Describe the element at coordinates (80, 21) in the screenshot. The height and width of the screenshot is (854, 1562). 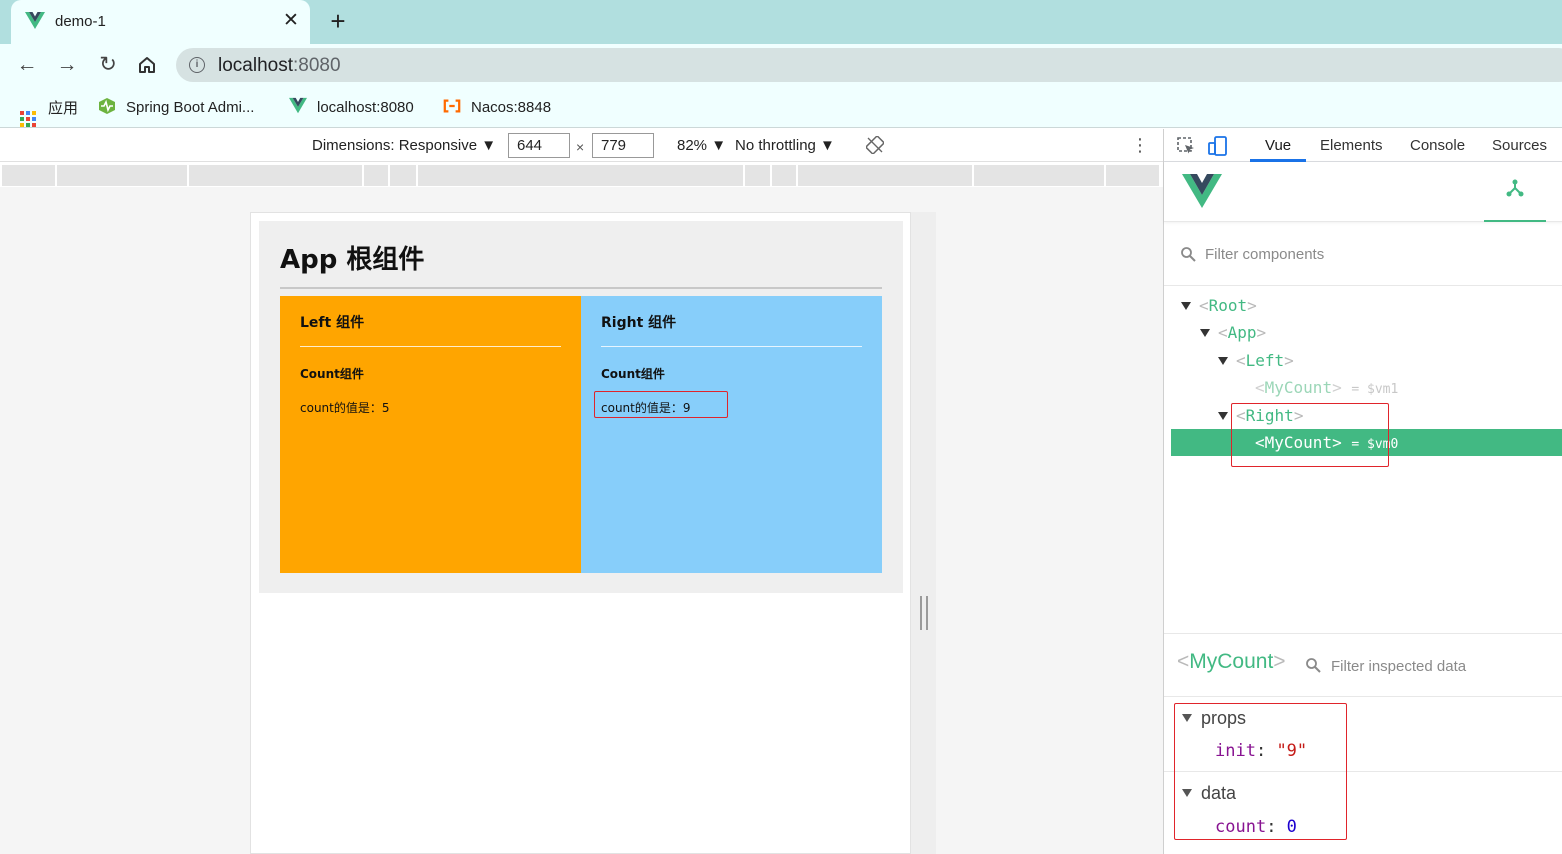
I see `tab-title: demo-1` at that location.